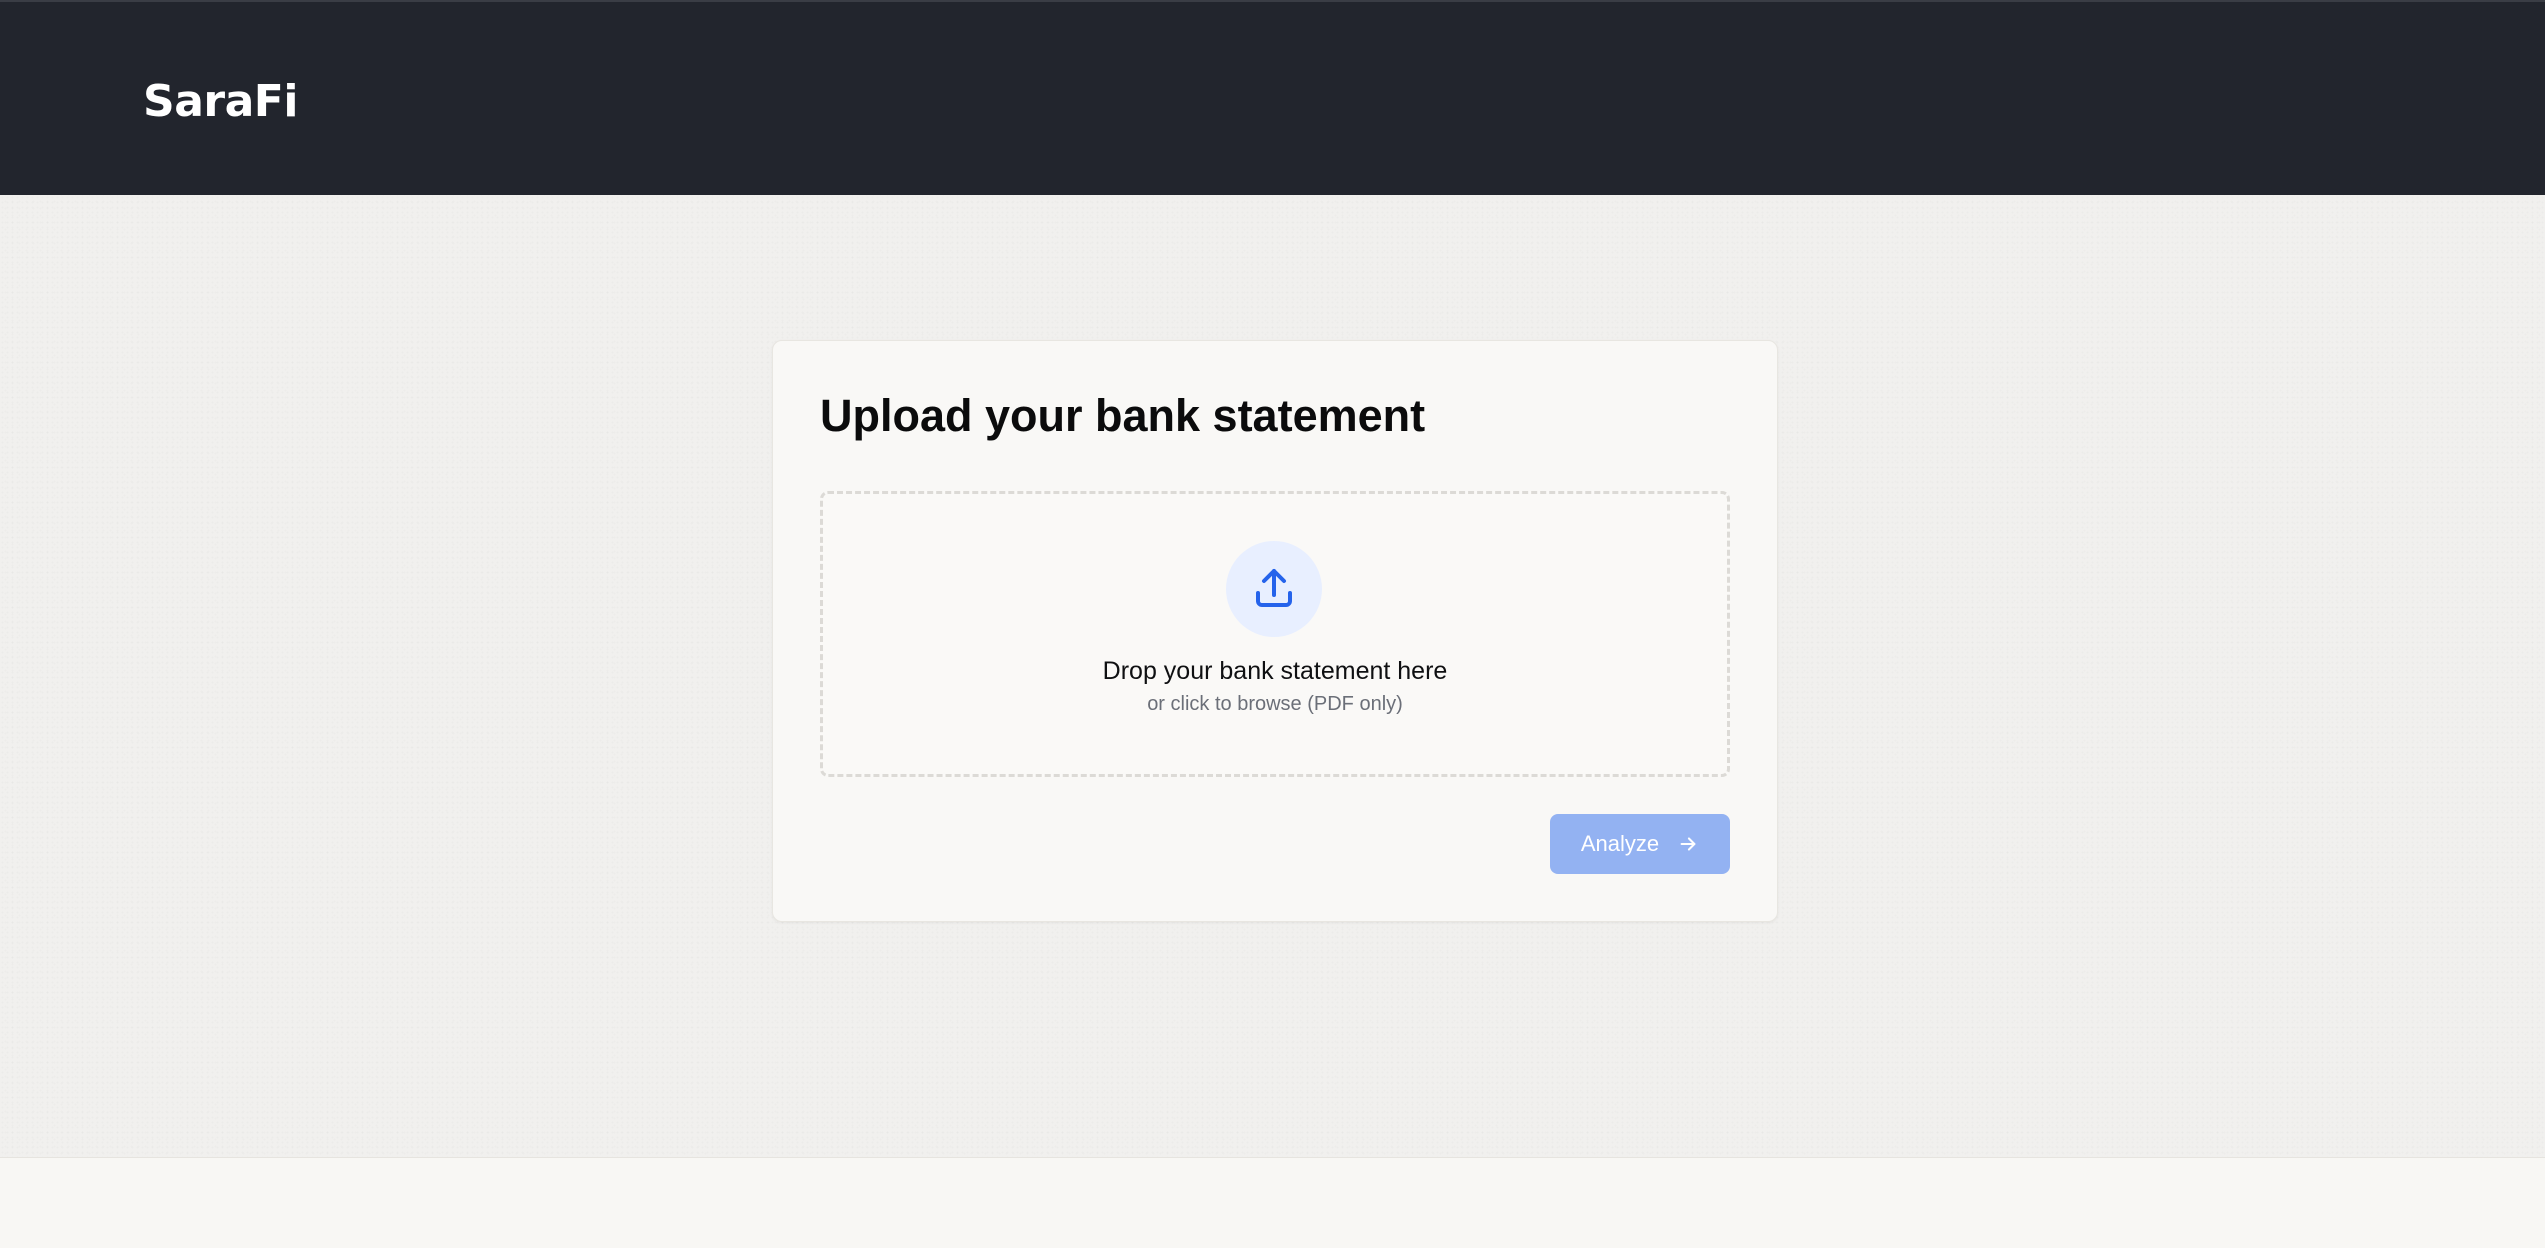 This screenshot has width=2545, height=1248. What do you see at coordinates (220, 102) in the screenshot?
I see `brand-logo: SaraFi` at bounding box center [220, 102].